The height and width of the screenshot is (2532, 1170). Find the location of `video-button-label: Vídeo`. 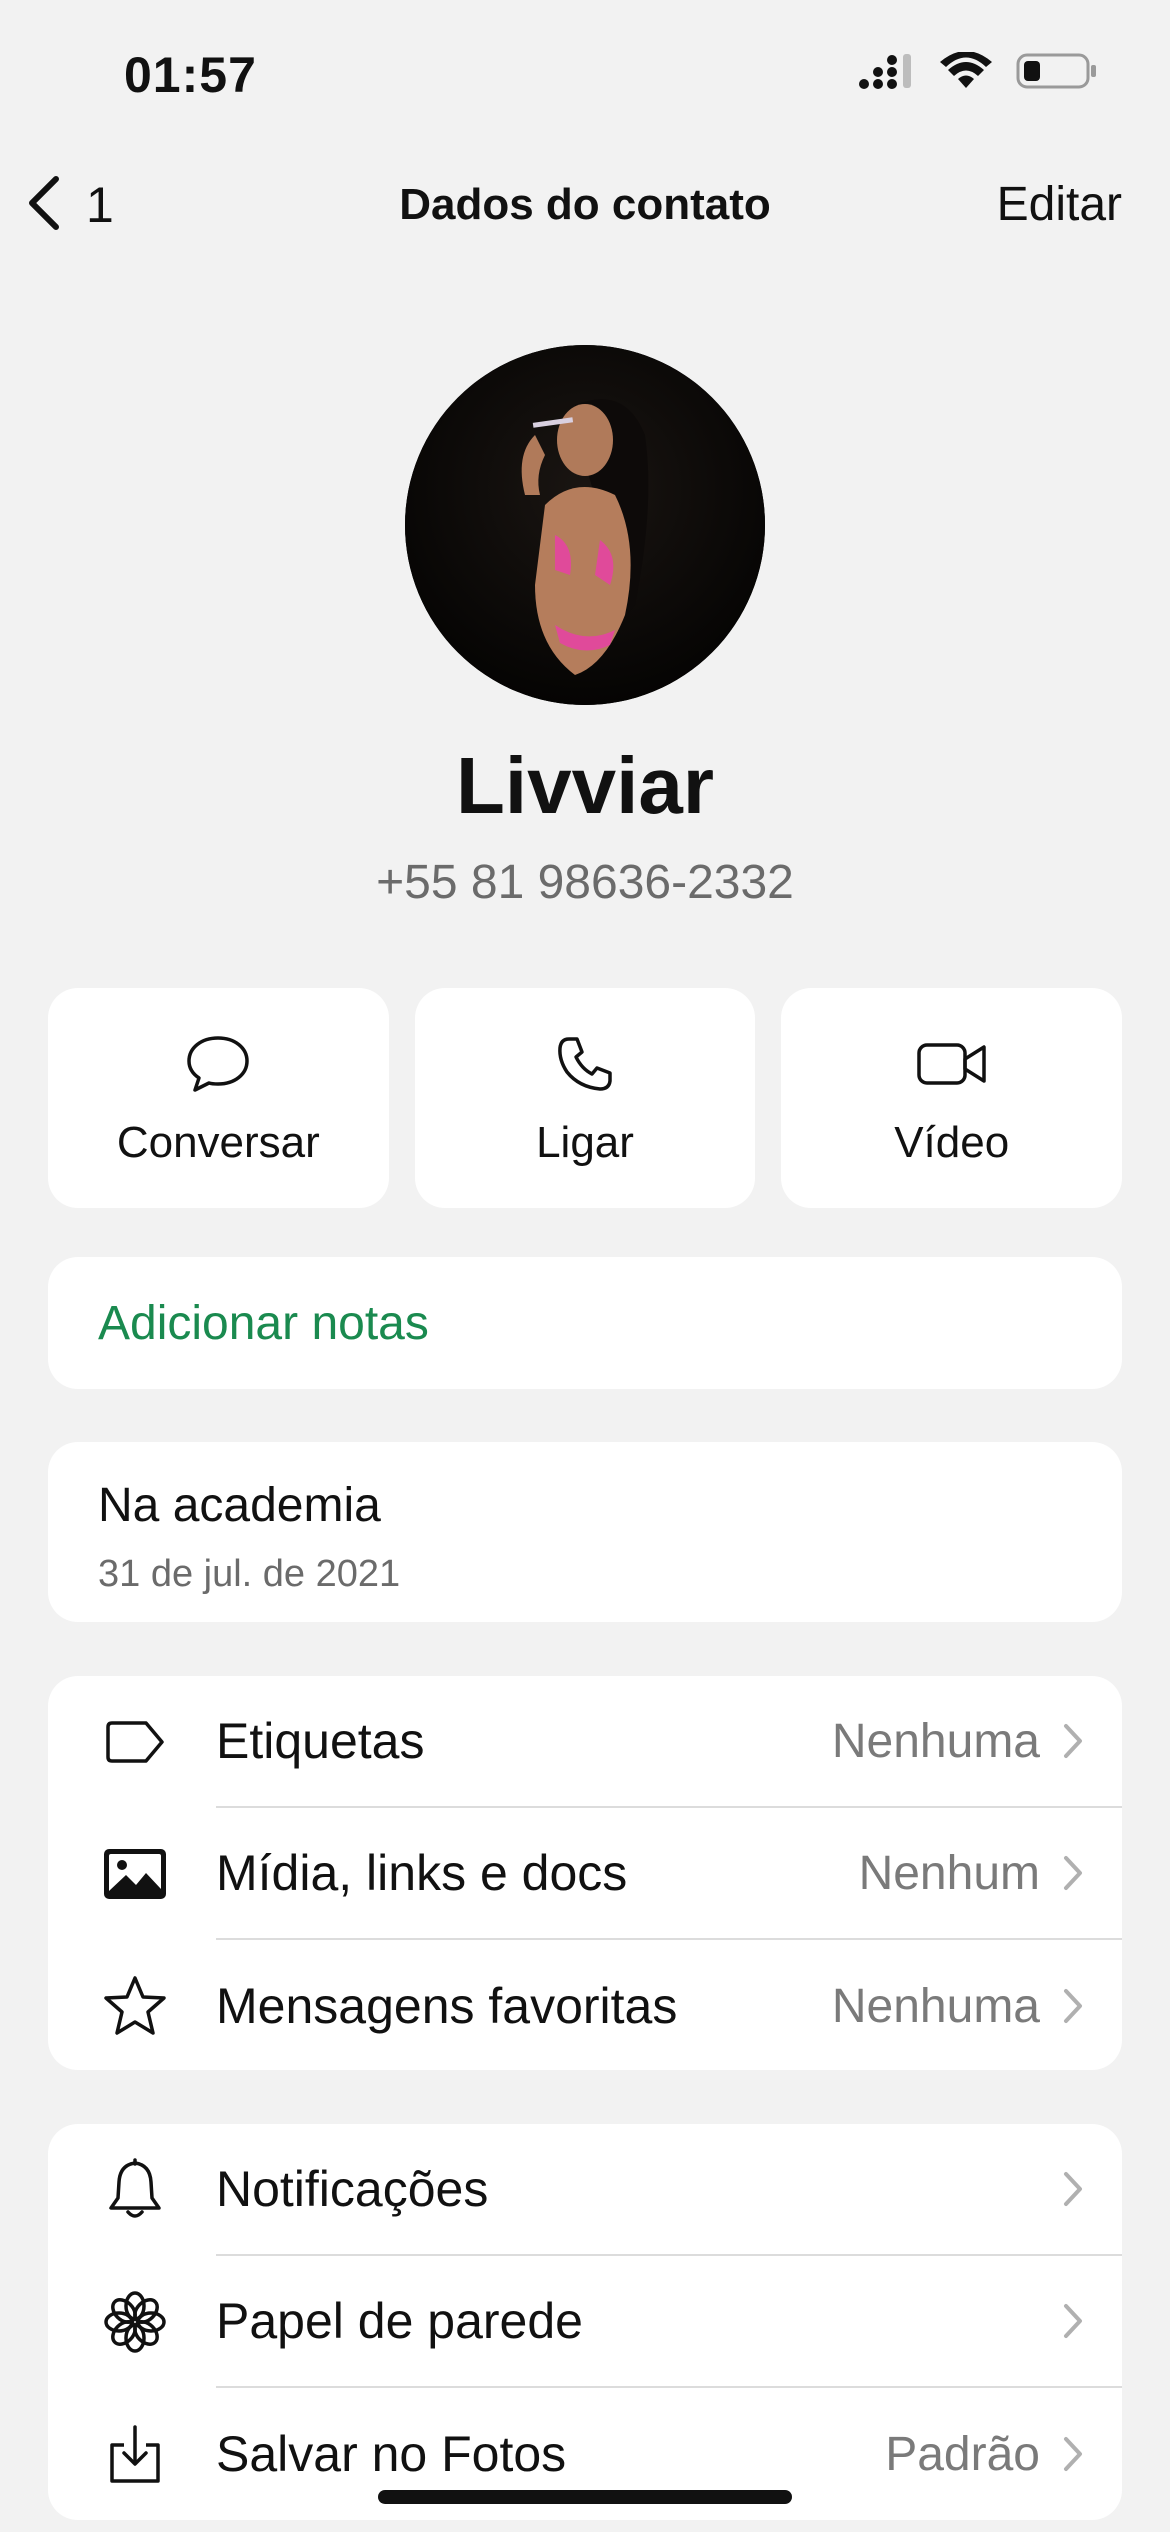

video-button-label: Vídeo is located at coordinates (952, 1142).